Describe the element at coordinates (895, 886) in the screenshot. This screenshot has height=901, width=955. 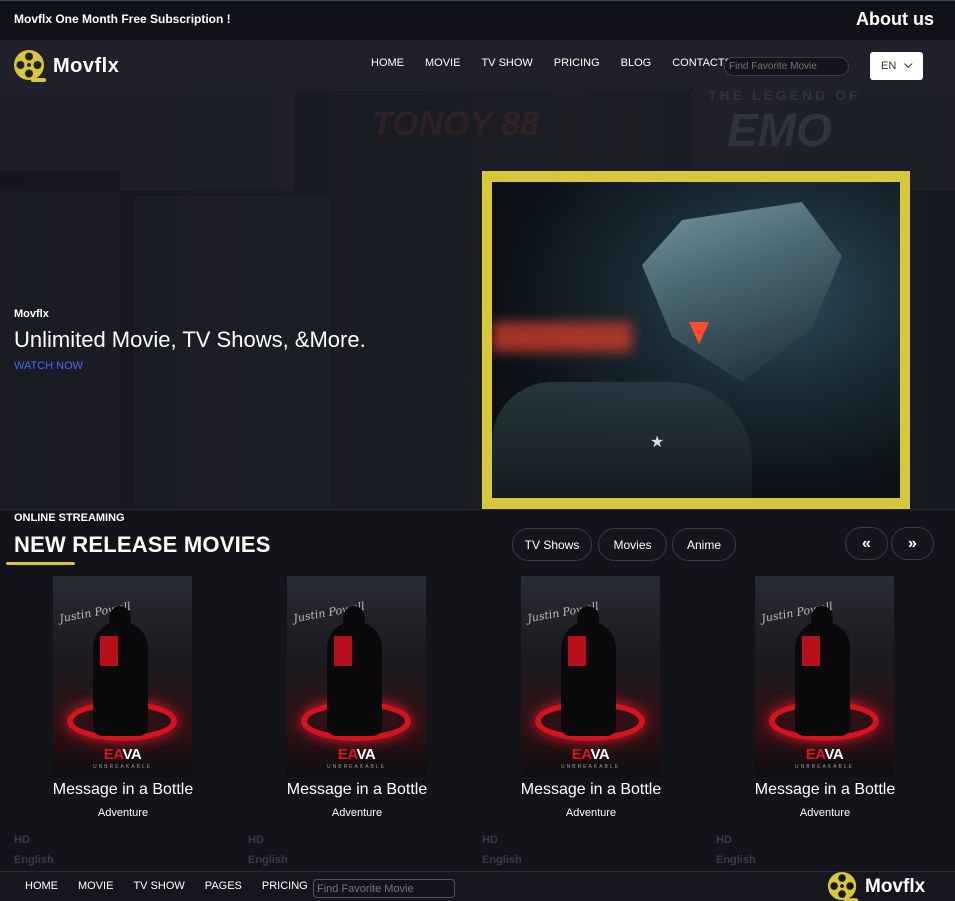
I see `footer-logo-text: Movflx` at that location.